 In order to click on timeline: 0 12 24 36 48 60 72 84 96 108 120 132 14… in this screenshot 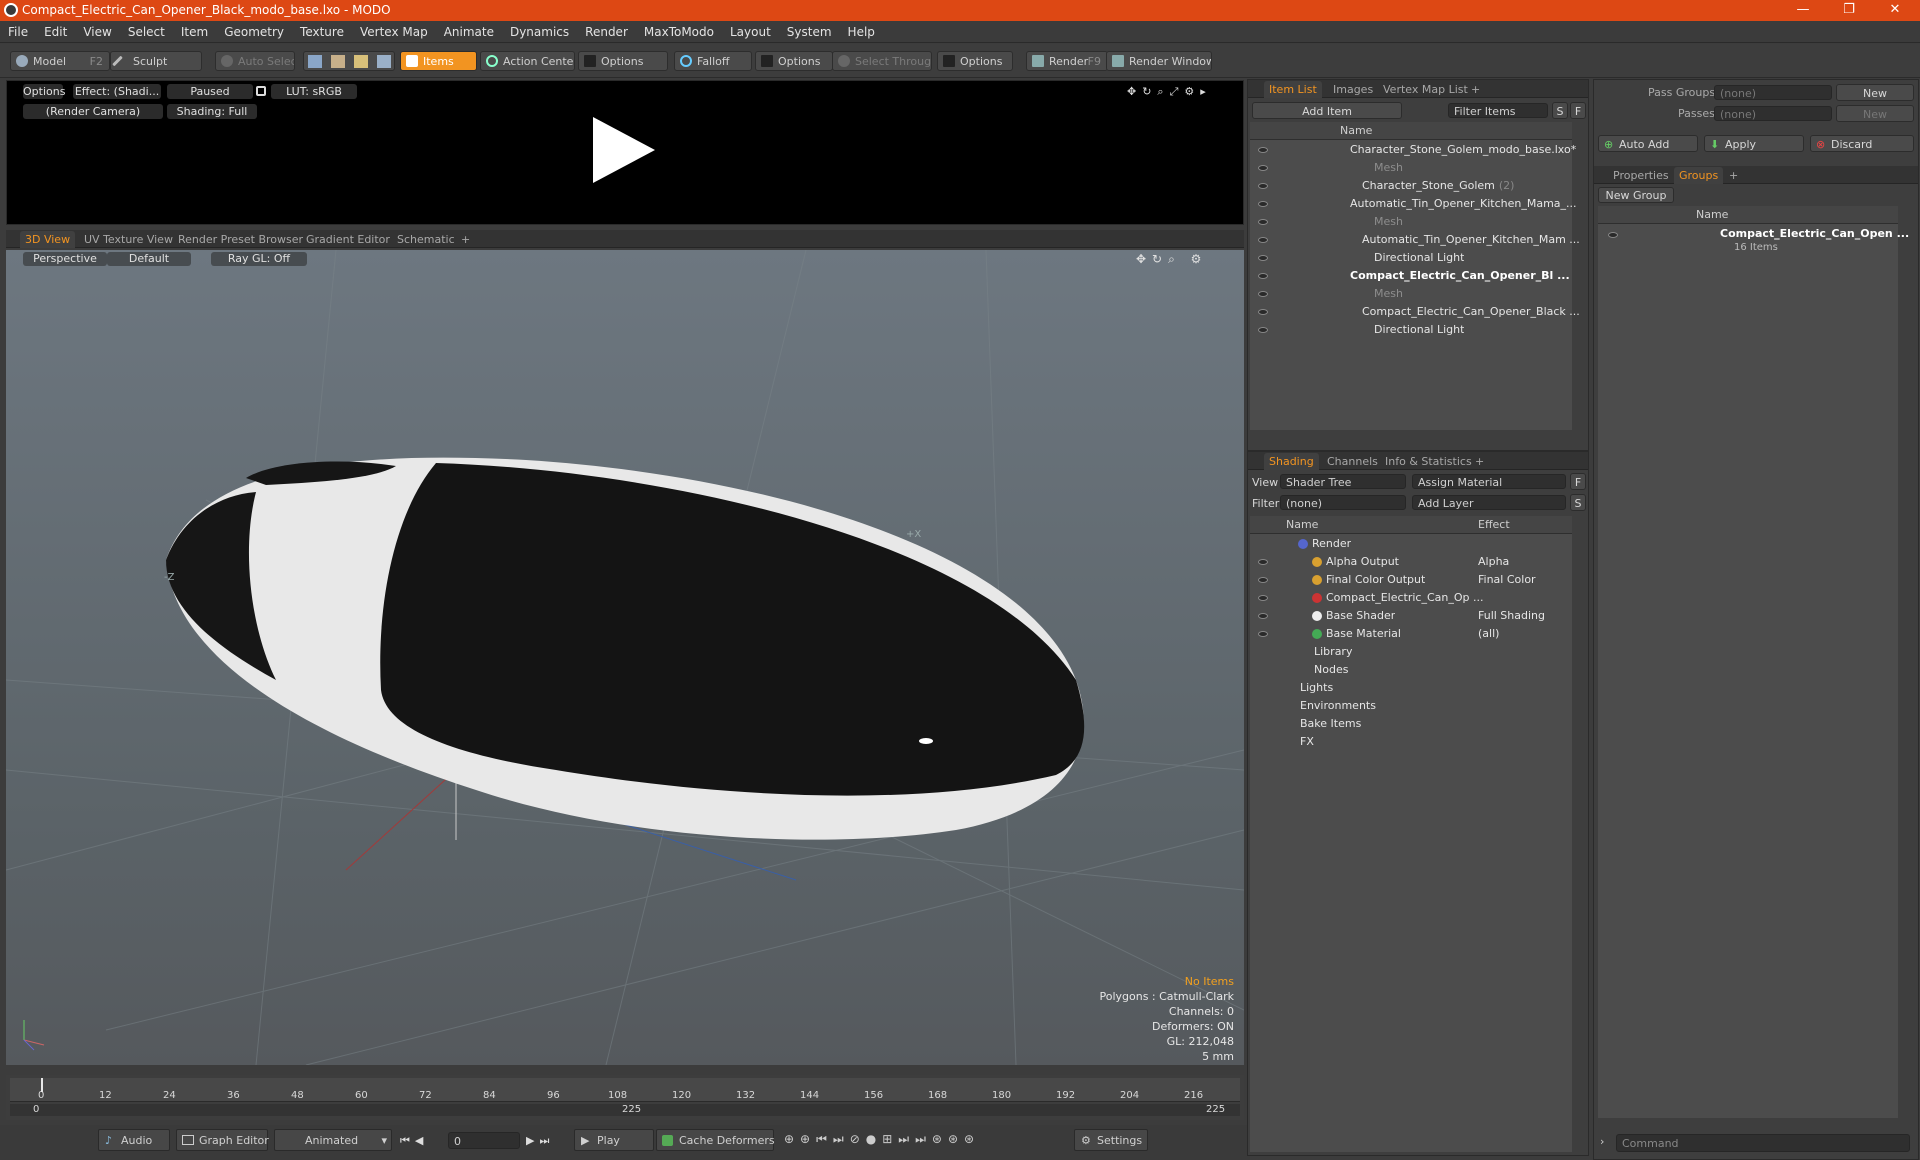, I will do `click(625, 1097)`.